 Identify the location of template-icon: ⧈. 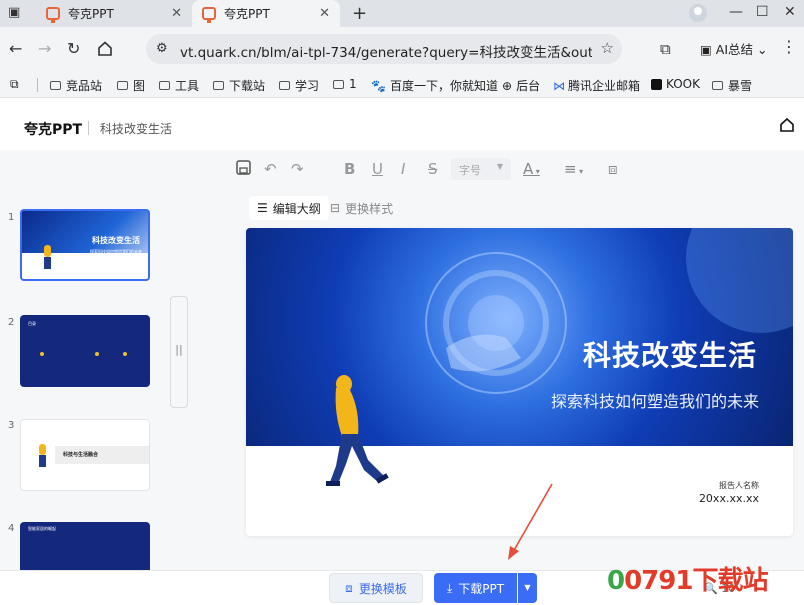
(349, 587).